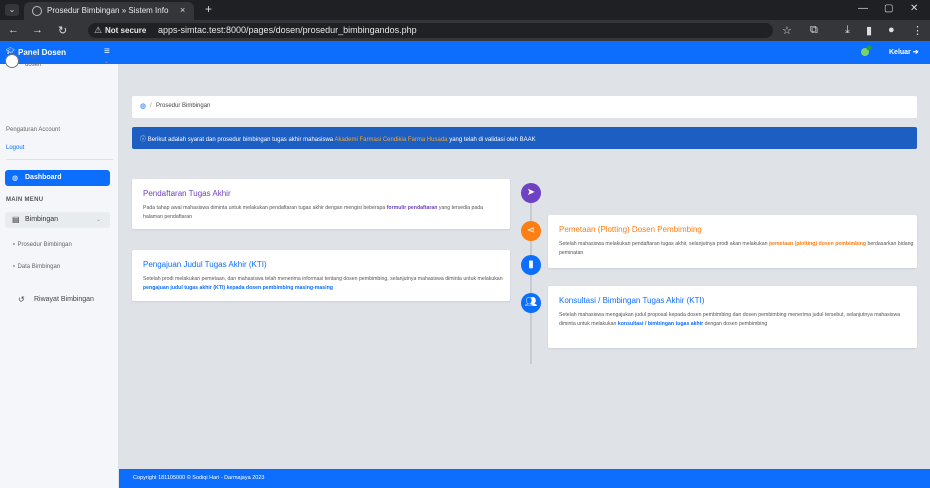  I want to click on user-name: amy, so click(31, 57).